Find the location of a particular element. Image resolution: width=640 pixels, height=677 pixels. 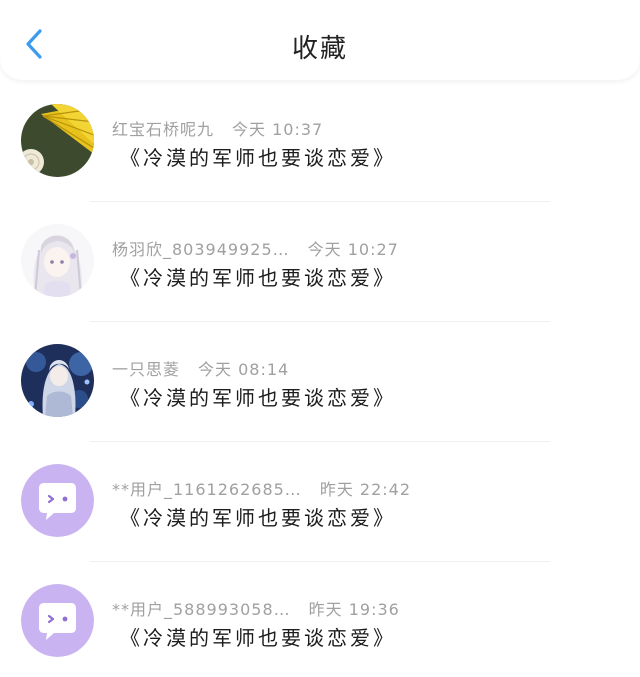

page-title: 收藏 is located at coordinates (319, 49).